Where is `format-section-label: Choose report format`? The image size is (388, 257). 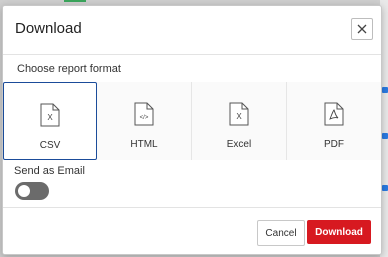 format-section-label: Choose report format is located at coordinates (69, 69).